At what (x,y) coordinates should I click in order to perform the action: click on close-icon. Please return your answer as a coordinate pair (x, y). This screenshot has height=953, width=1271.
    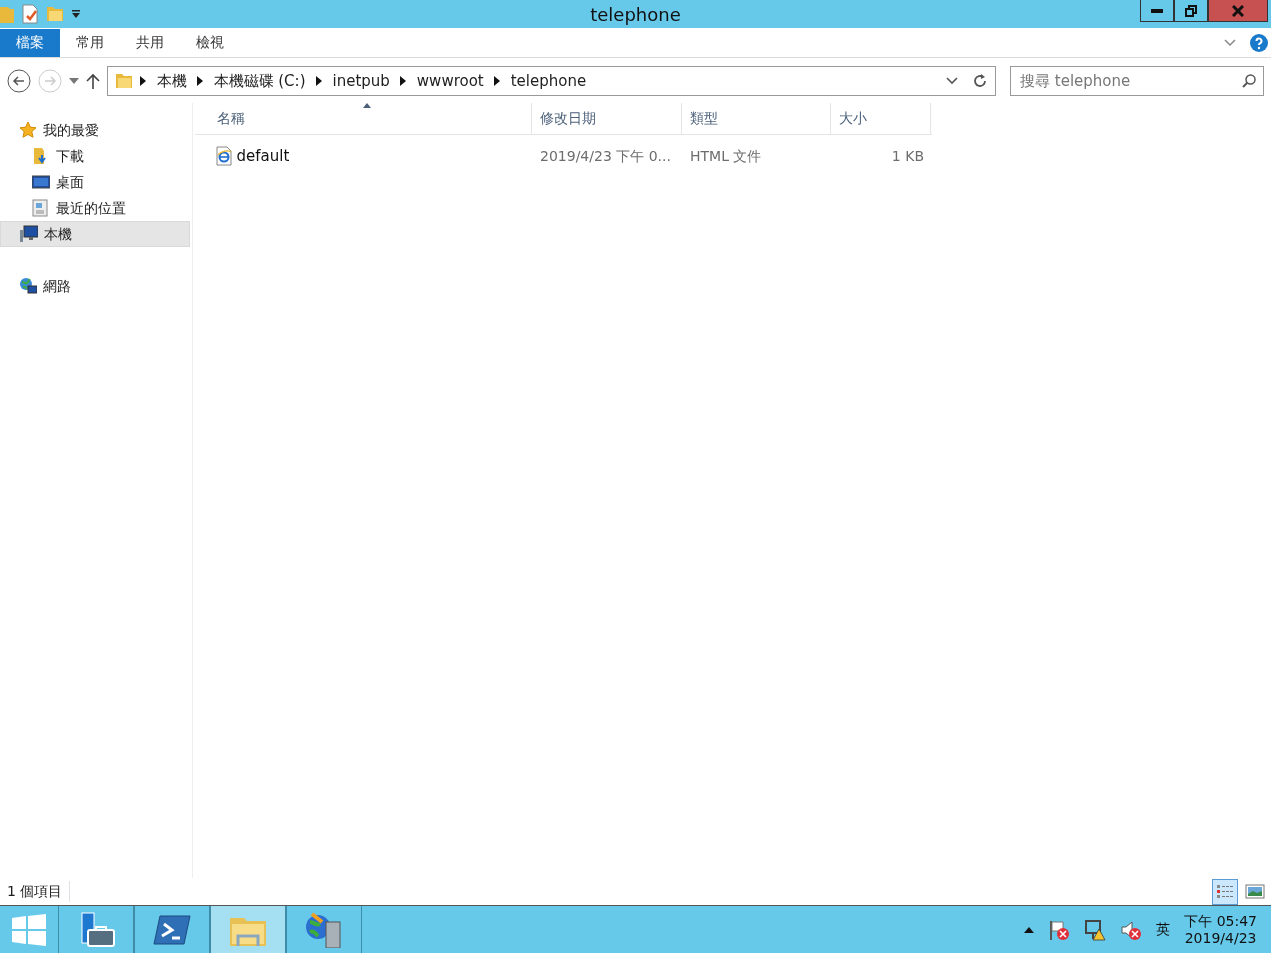
    Looking at the image, I should click on (1237, 10).